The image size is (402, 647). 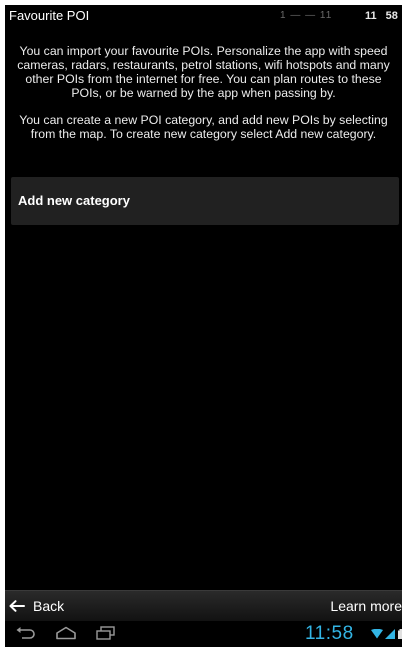 I want to click on top-bar: Favourite POI 1 — — 11 11 58, so click(x=203, y=16).